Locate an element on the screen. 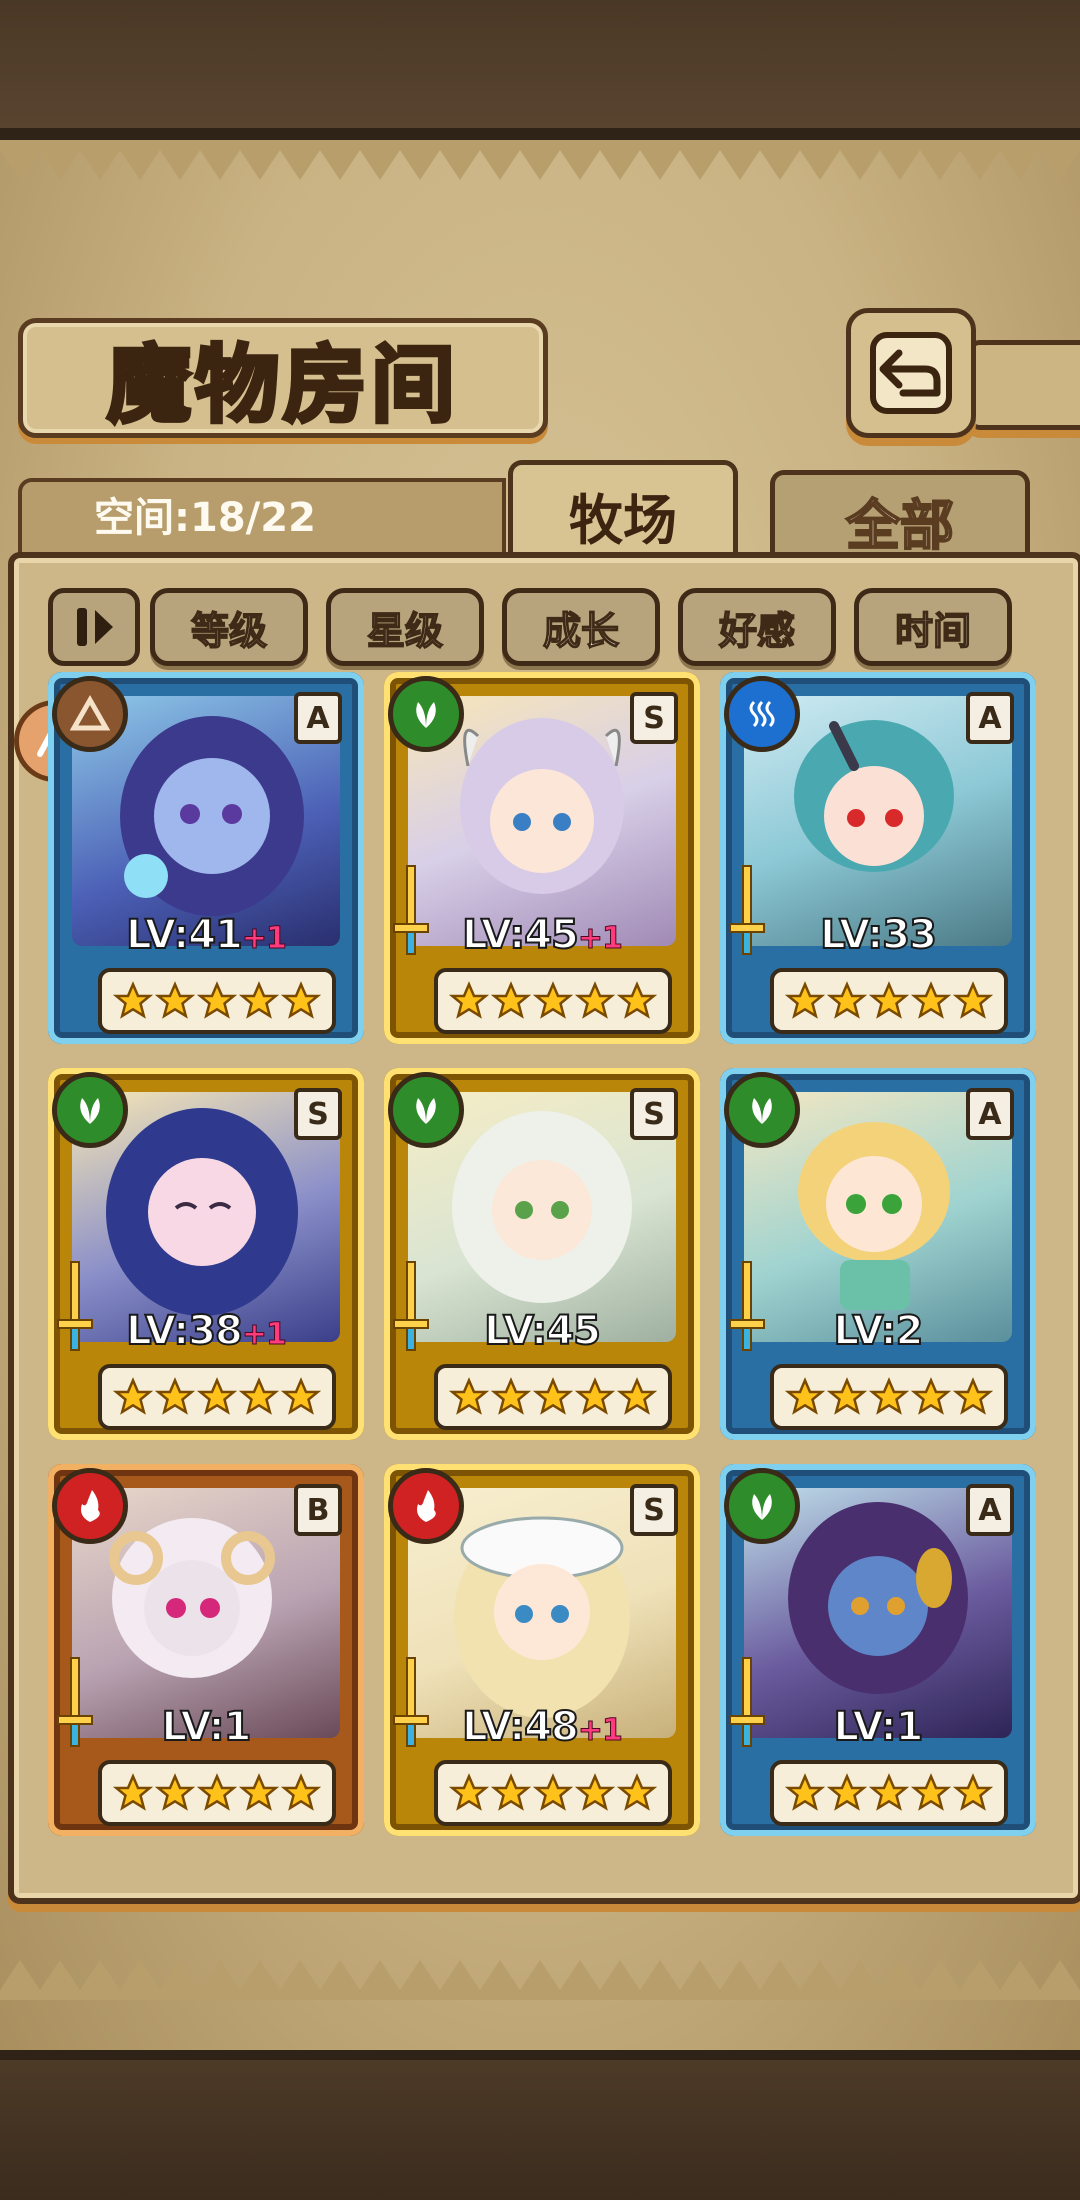  level-value: LV:41 is located at coordinates (184, 935).